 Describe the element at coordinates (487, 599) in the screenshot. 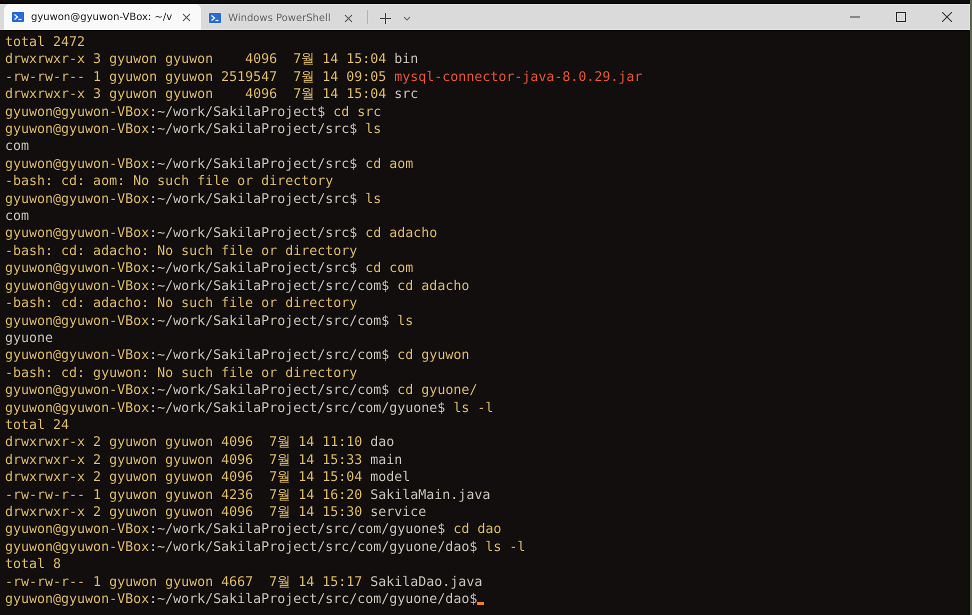

I see `terminal-line: gyuwon@gyuwon-VBox:~/work/SakilaProject/src/com/gyuone/dao$` at that location.